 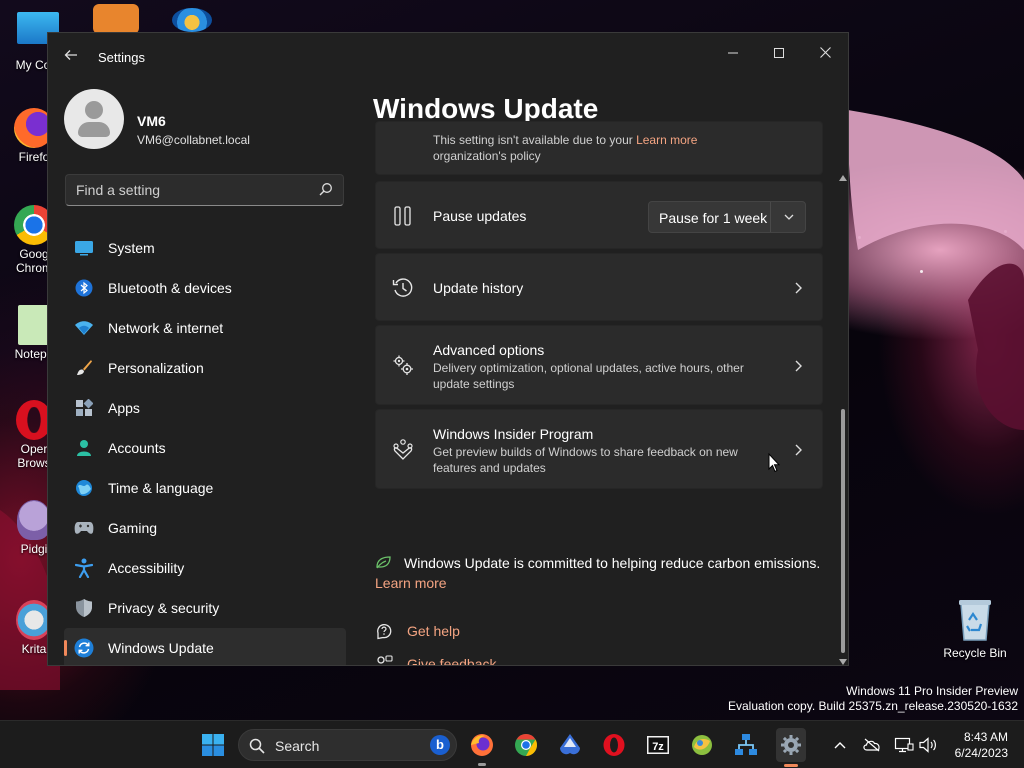 I want to click on help-icon, so click(x=384, y=631).